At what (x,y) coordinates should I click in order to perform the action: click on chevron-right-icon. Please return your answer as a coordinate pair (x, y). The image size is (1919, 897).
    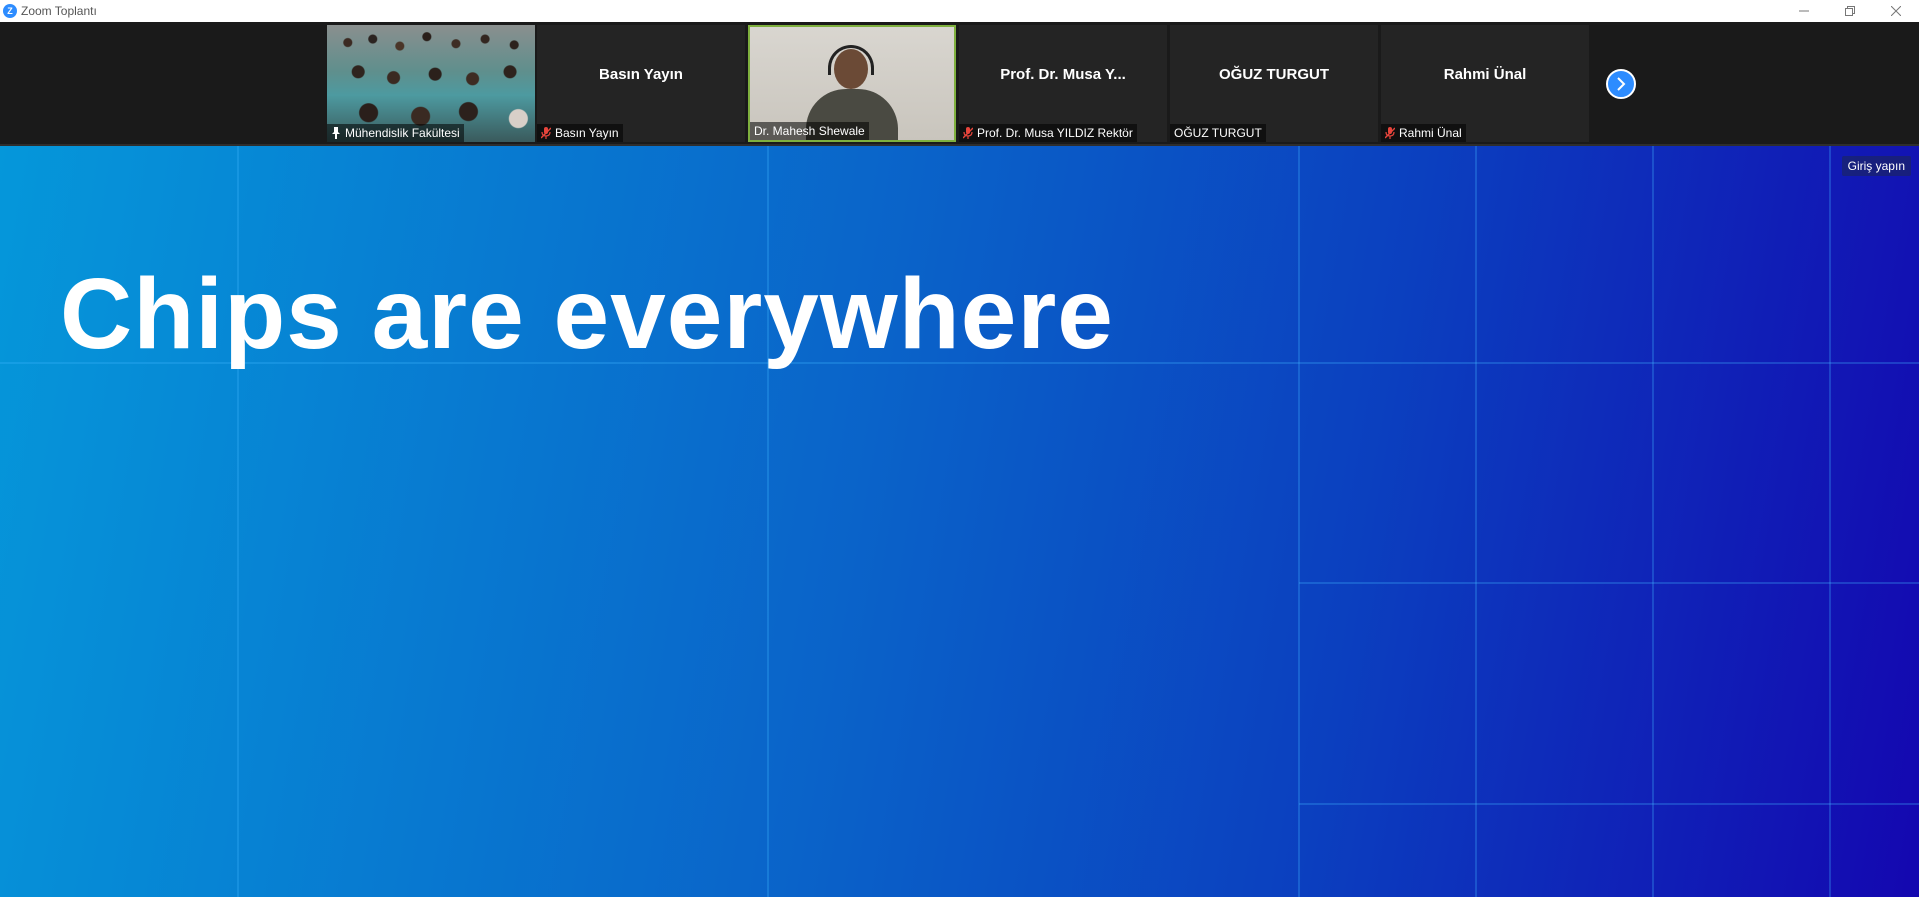
    Looking at the image, I should click on (1621, 84).